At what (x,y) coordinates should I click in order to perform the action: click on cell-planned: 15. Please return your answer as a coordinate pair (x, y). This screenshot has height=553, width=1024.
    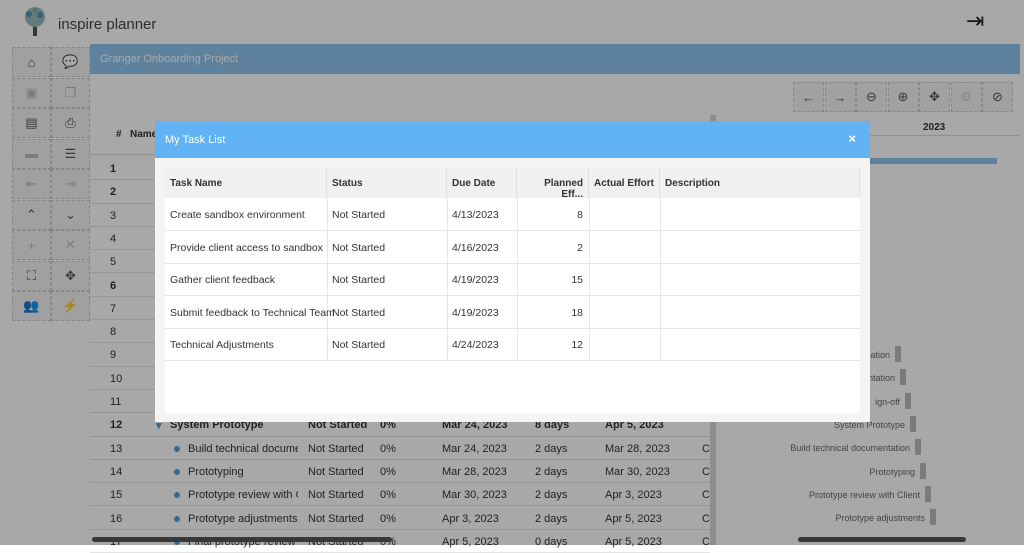
    Looking at the image, I should click on (577, 280).